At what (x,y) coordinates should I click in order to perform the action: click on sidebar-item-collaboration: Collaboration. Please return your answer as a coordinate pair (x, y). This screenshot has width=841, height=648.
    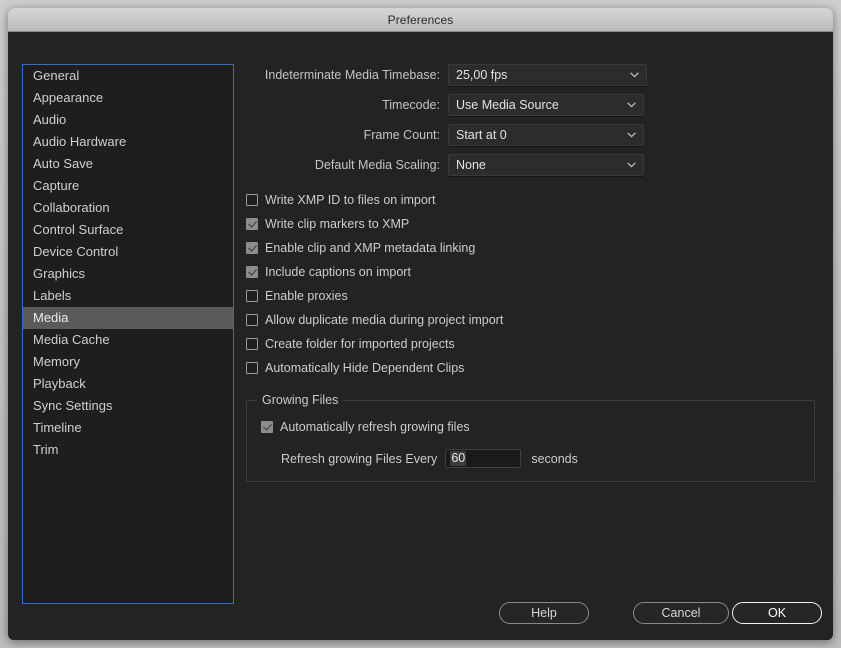
    Looking at the image, I should click on (128, 208).